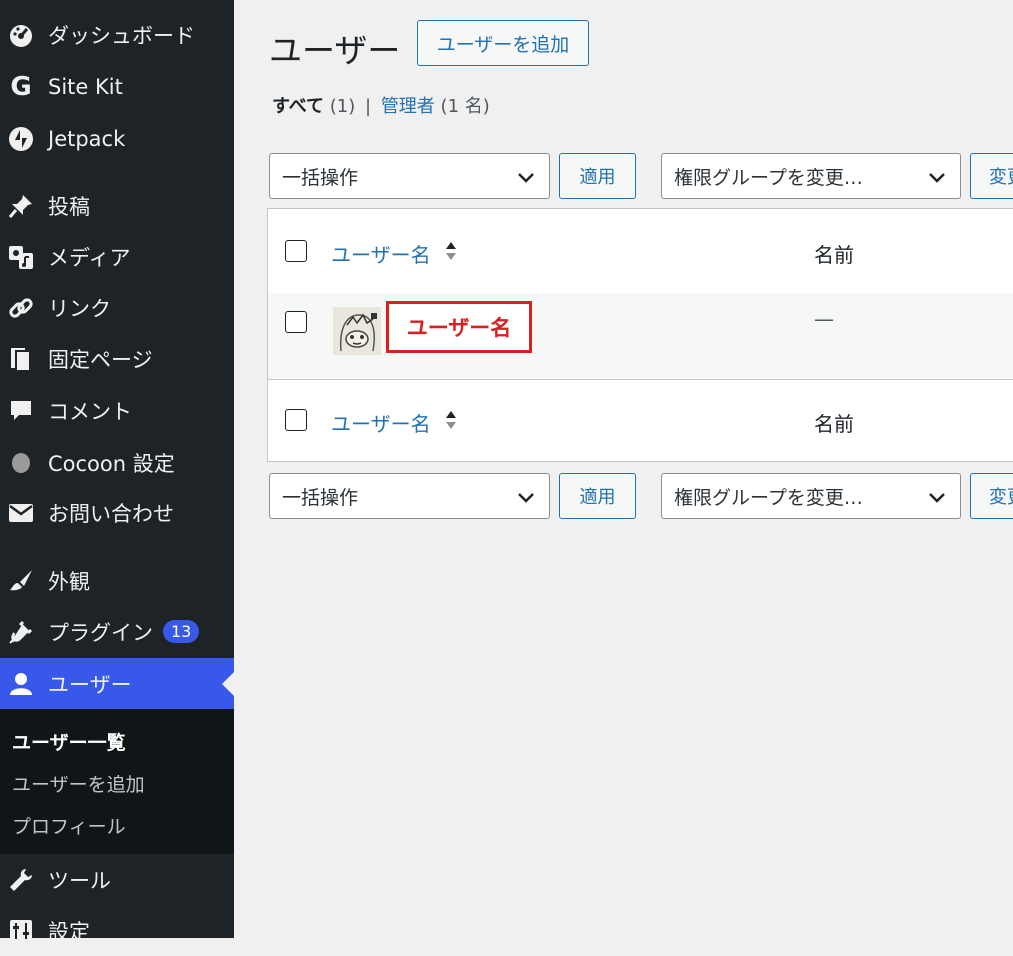 This screenshot has height=956, width=1013. I want to click on menu-label: 投稿, so click(69, 206).